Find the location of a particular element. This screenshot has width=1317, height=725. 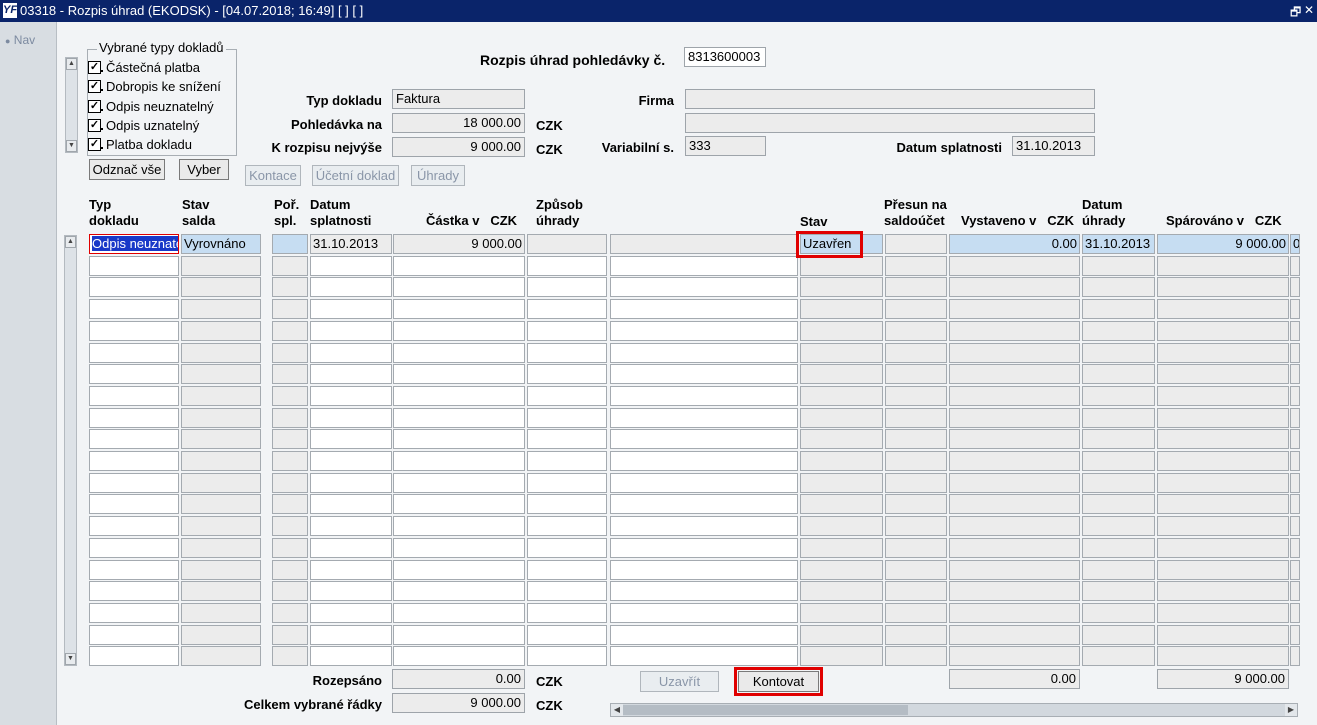

checkbox-castecna-platba: ✓ Částečná platba is located at coordinates (161, 67).